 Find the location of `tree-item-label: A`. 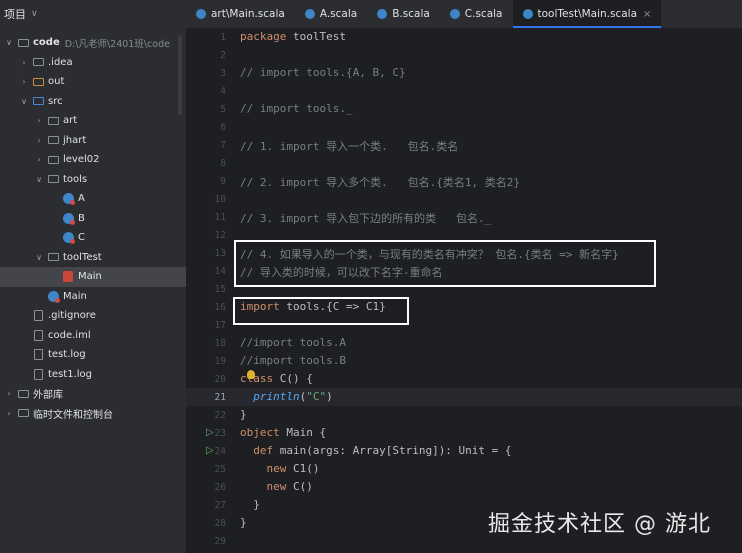

tree-item-label: A is located at coordinates (81, 199).